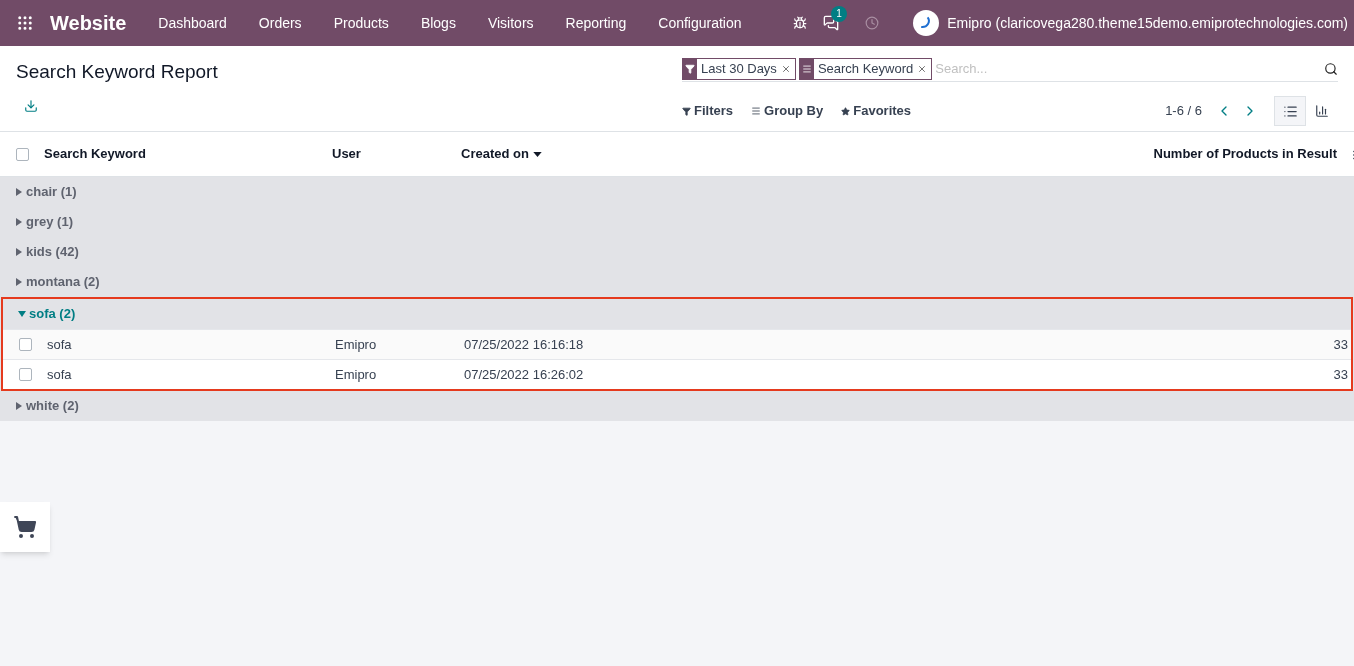 The width and height of the screenshot is (1354, 666). Describe the element at coordinates (677, 406) in the screenshot. I see `group-row: white (2)` at that location.